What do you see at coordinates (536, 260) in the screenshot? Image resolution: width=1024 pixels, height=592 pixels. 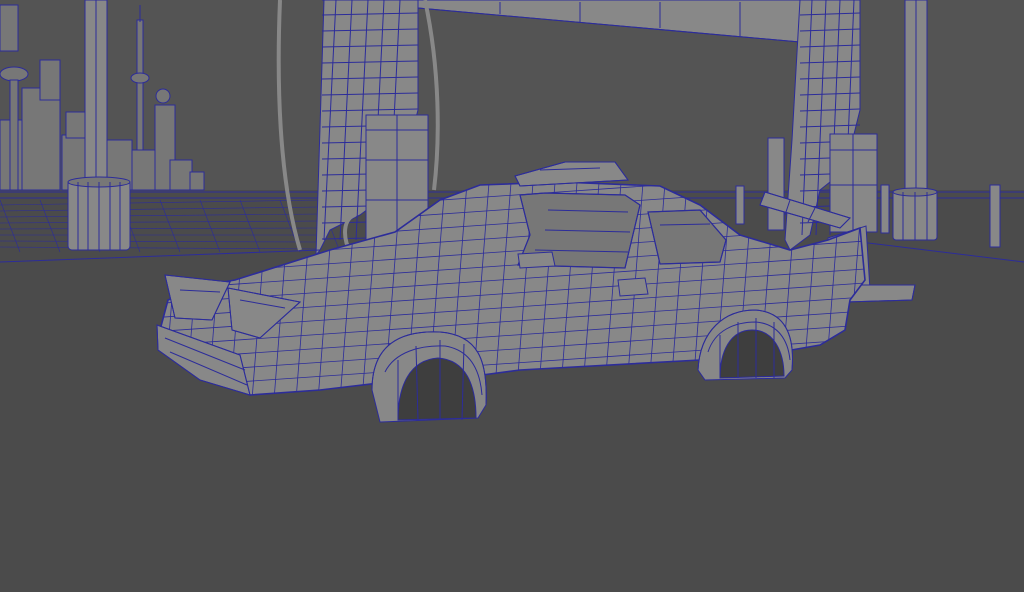 I see `door-mirror` at bounding box center [536, 260].